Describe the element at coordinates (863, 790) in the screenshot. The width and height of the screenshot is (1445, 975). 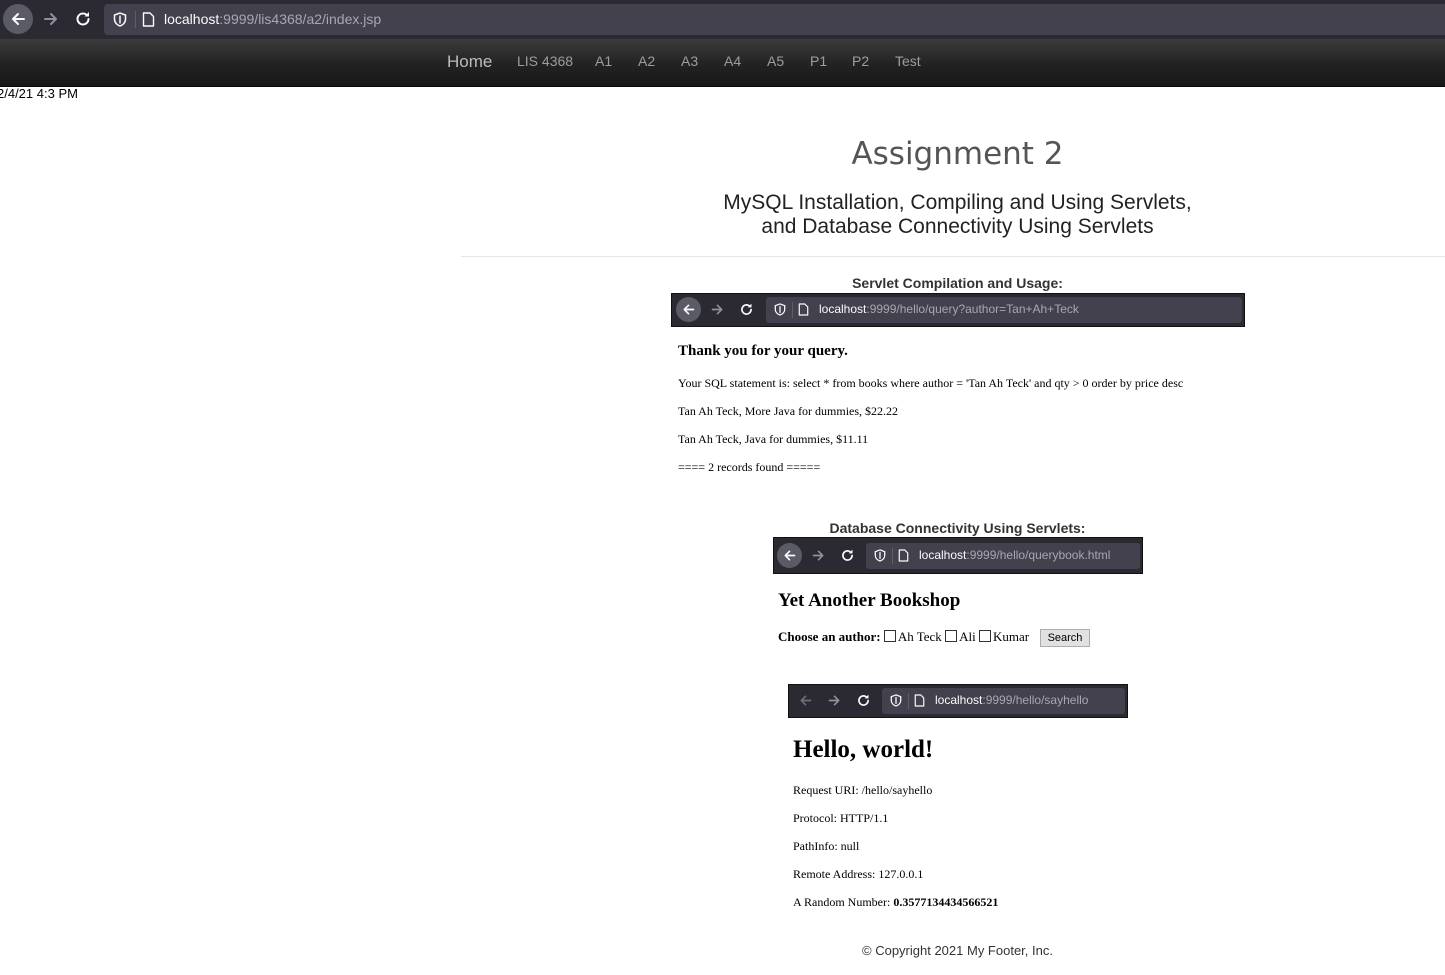
I see `request-uri: Request URI: /hello/sayhello` at that location.